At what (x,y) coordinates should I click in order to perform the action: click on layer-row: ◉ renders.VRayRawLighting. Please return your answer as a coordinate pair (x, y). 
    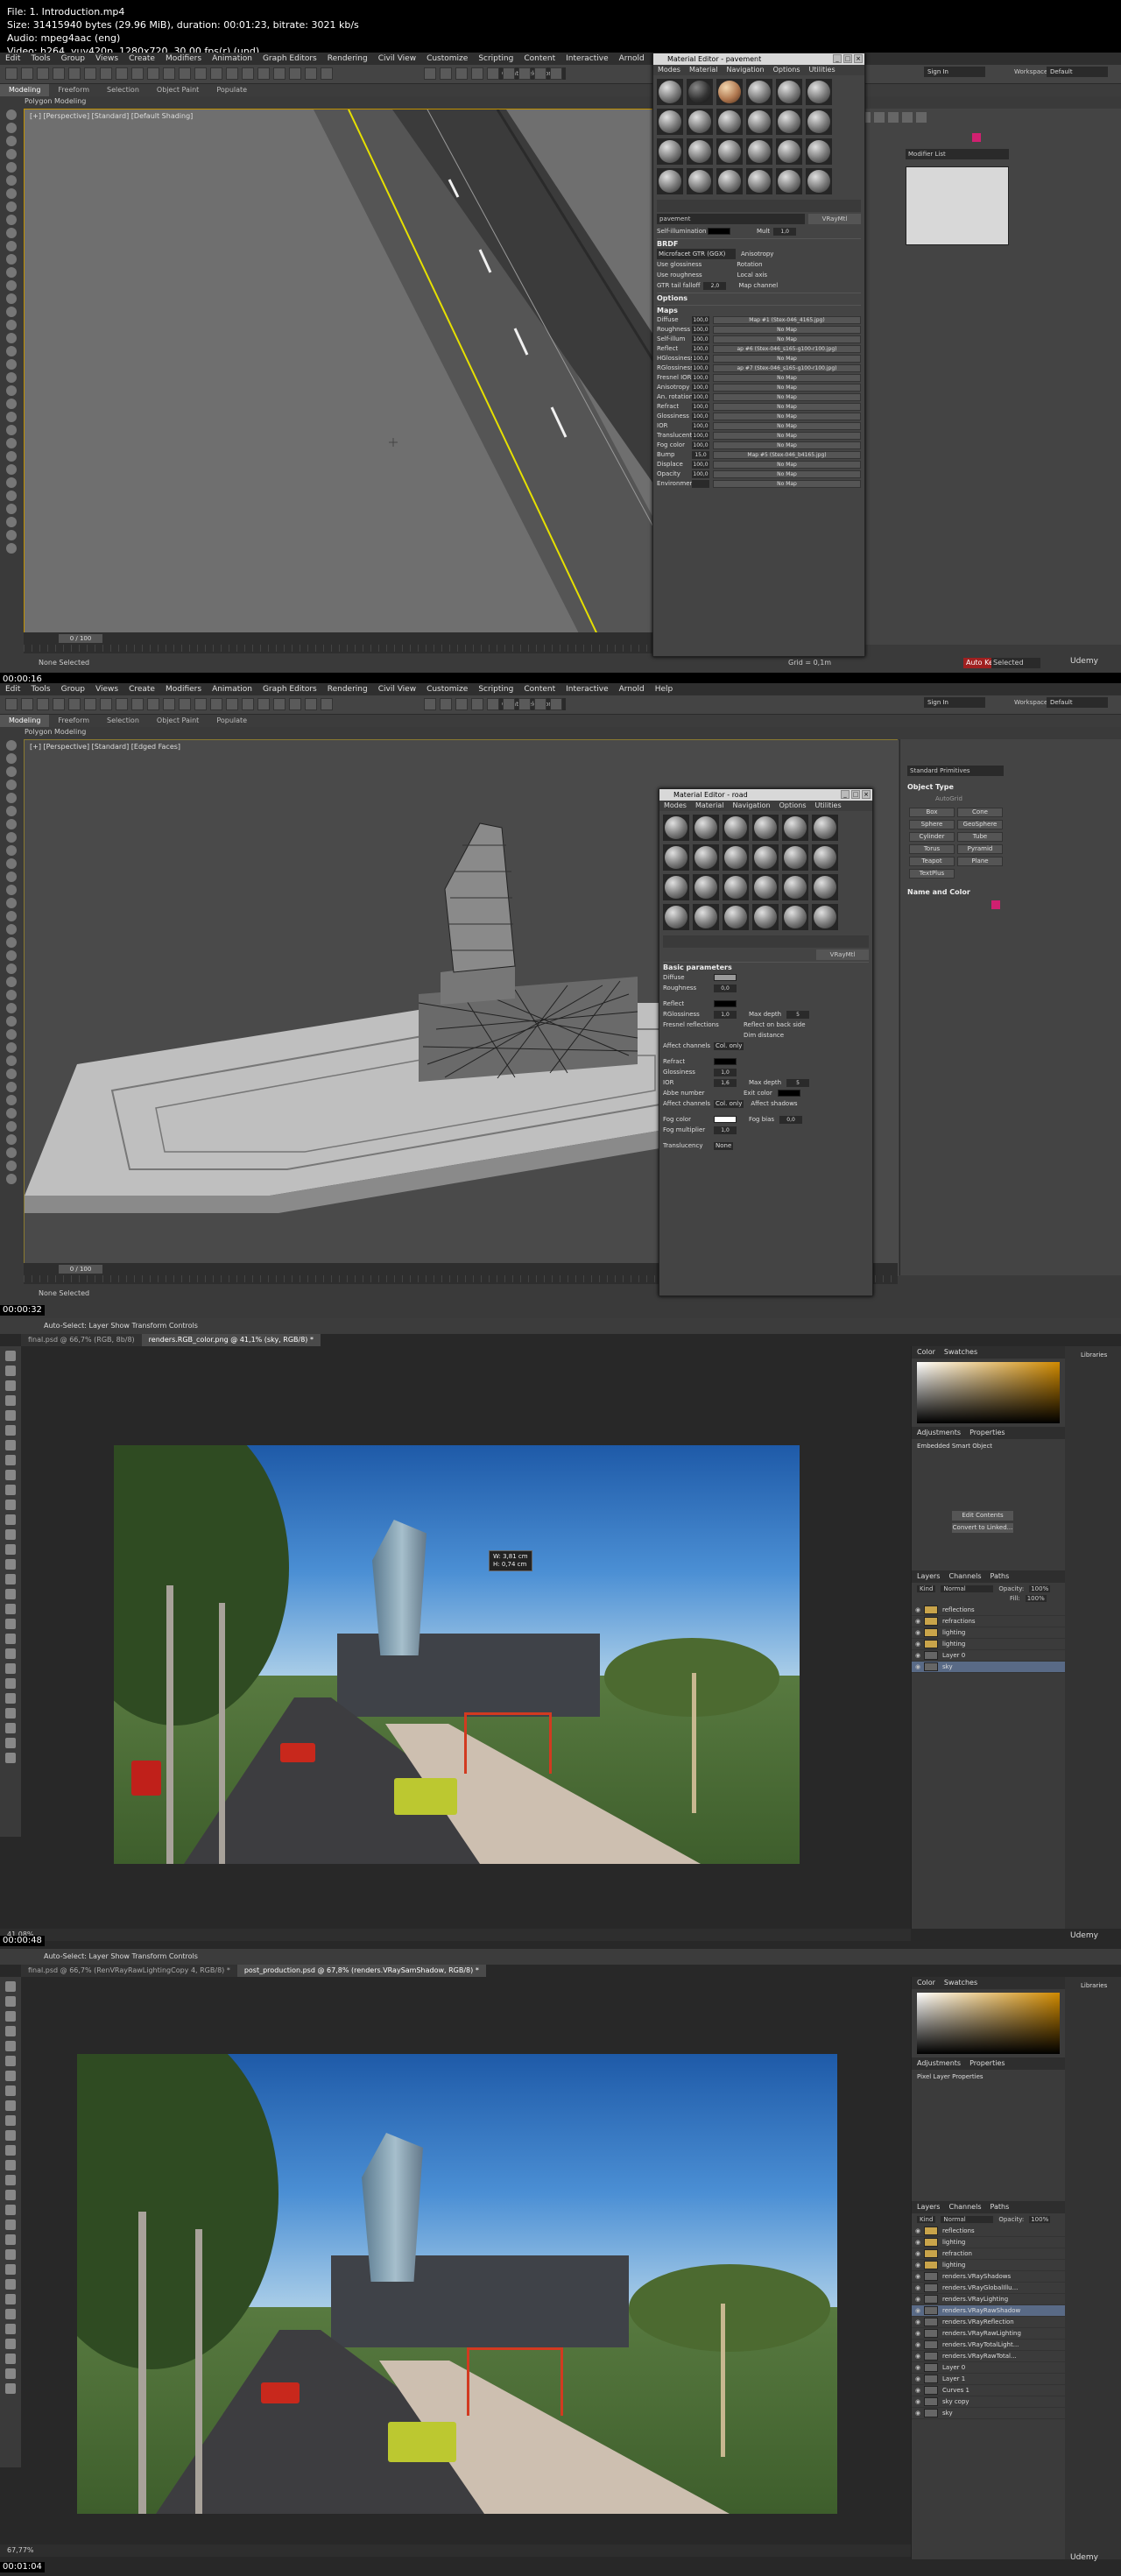
    Looking at the image, I should click on (988, 2334).